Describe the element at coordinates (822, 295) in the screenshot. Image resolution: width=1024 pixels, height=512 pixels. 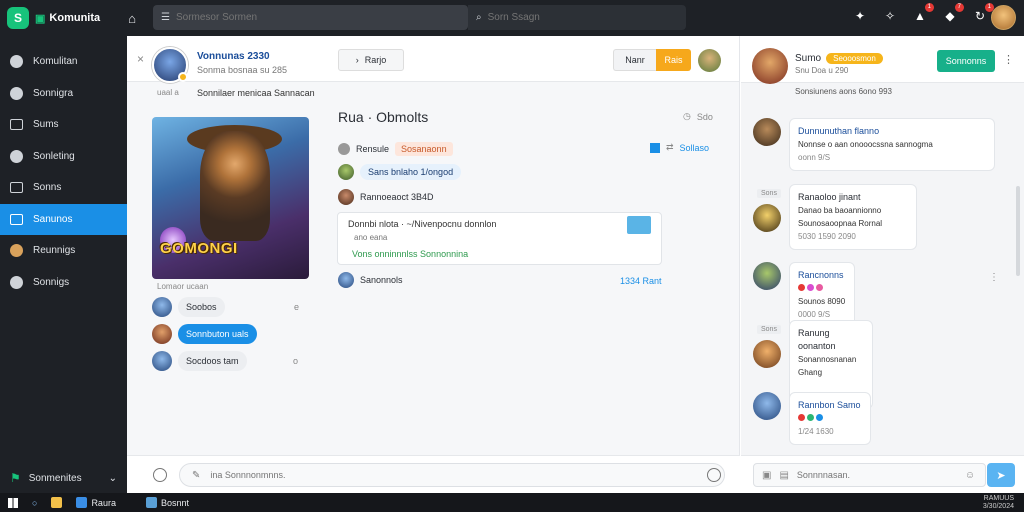
I see `message-bubble: Rancnonns Sounos 8090 0000 9/S` at that location.